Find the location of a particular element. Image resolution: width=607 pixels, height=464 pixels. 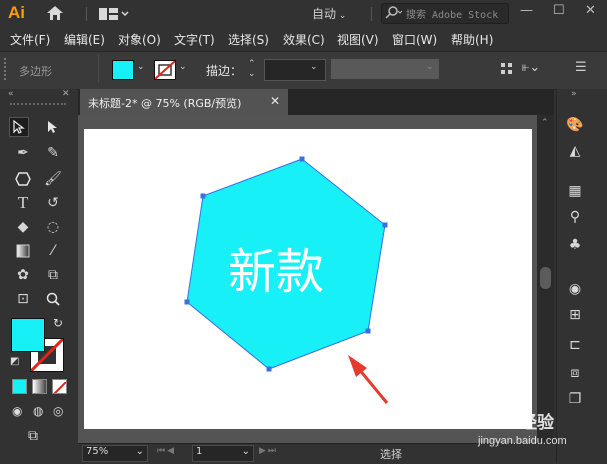

zoom-value: 75% is located at coordinates (97, 451).